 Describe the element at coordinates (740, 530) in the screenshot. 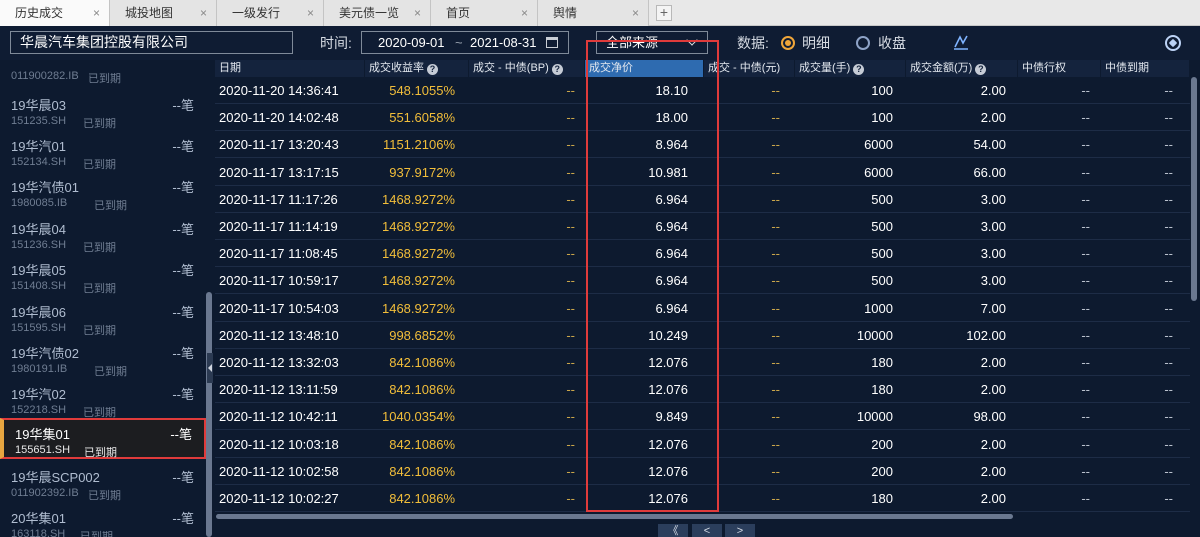

I see `next-page-button: >` at that location.